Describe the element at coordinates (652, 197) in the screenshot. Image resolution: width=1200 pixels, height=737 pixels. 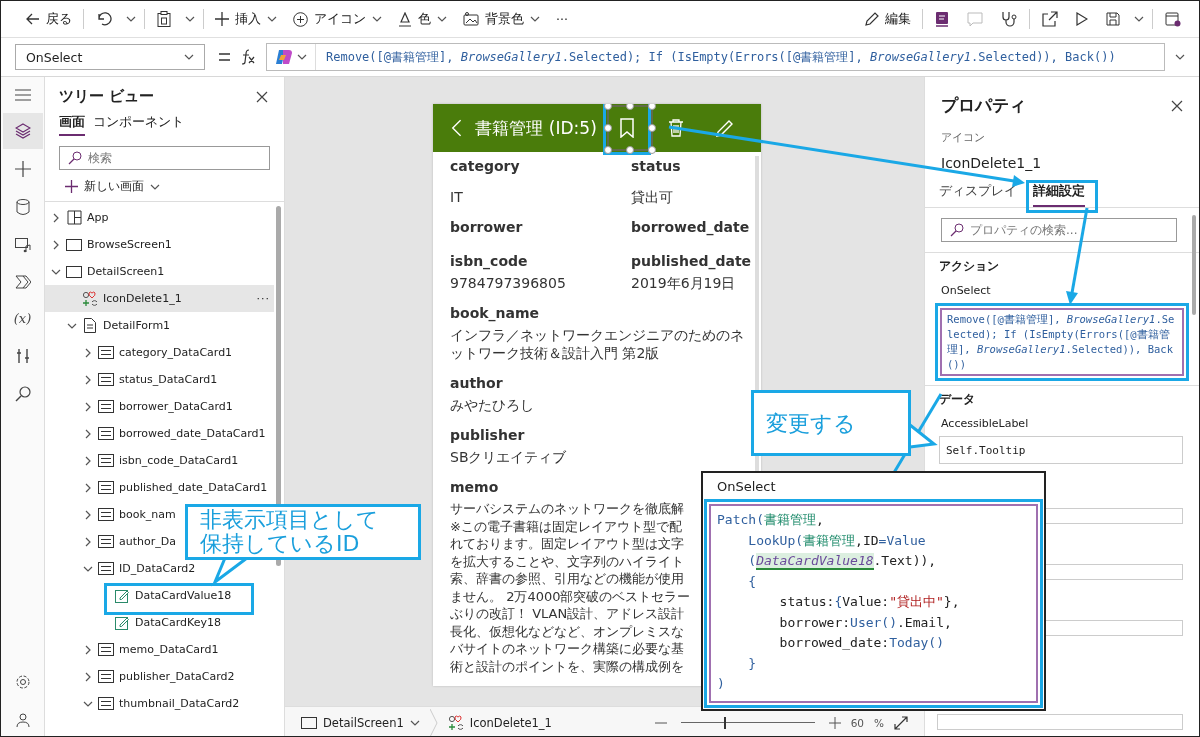
I see `field-value: 貸出可` at that location.